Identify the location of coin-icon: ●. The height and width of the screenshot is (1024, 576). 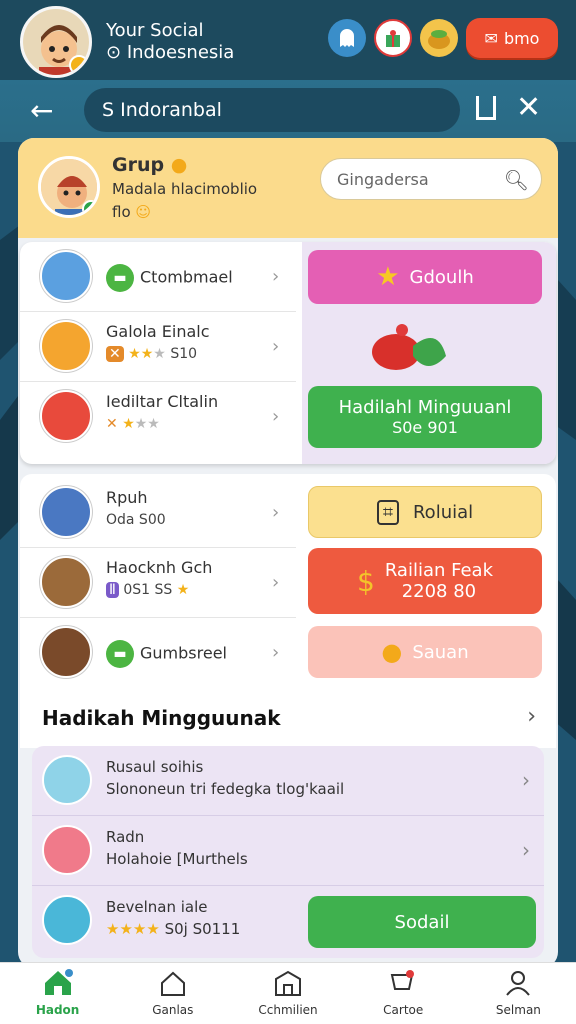
(179, 165).